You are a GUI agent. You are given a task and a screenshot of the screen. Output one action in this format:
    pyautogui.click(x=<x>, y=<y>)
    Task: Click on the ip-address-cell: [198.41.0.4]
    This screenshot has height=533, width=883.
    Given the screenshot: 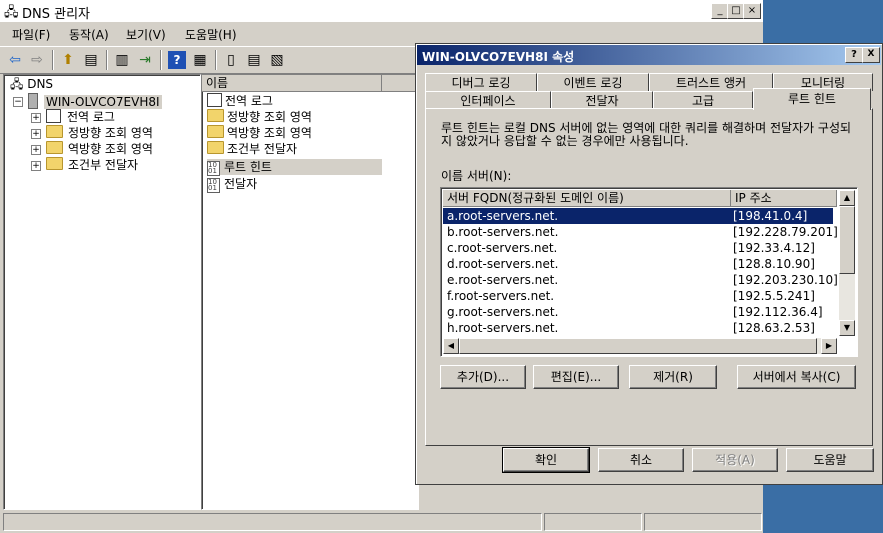 What is the action you would take?
    pyautogui.click(x=770, y=216)
    